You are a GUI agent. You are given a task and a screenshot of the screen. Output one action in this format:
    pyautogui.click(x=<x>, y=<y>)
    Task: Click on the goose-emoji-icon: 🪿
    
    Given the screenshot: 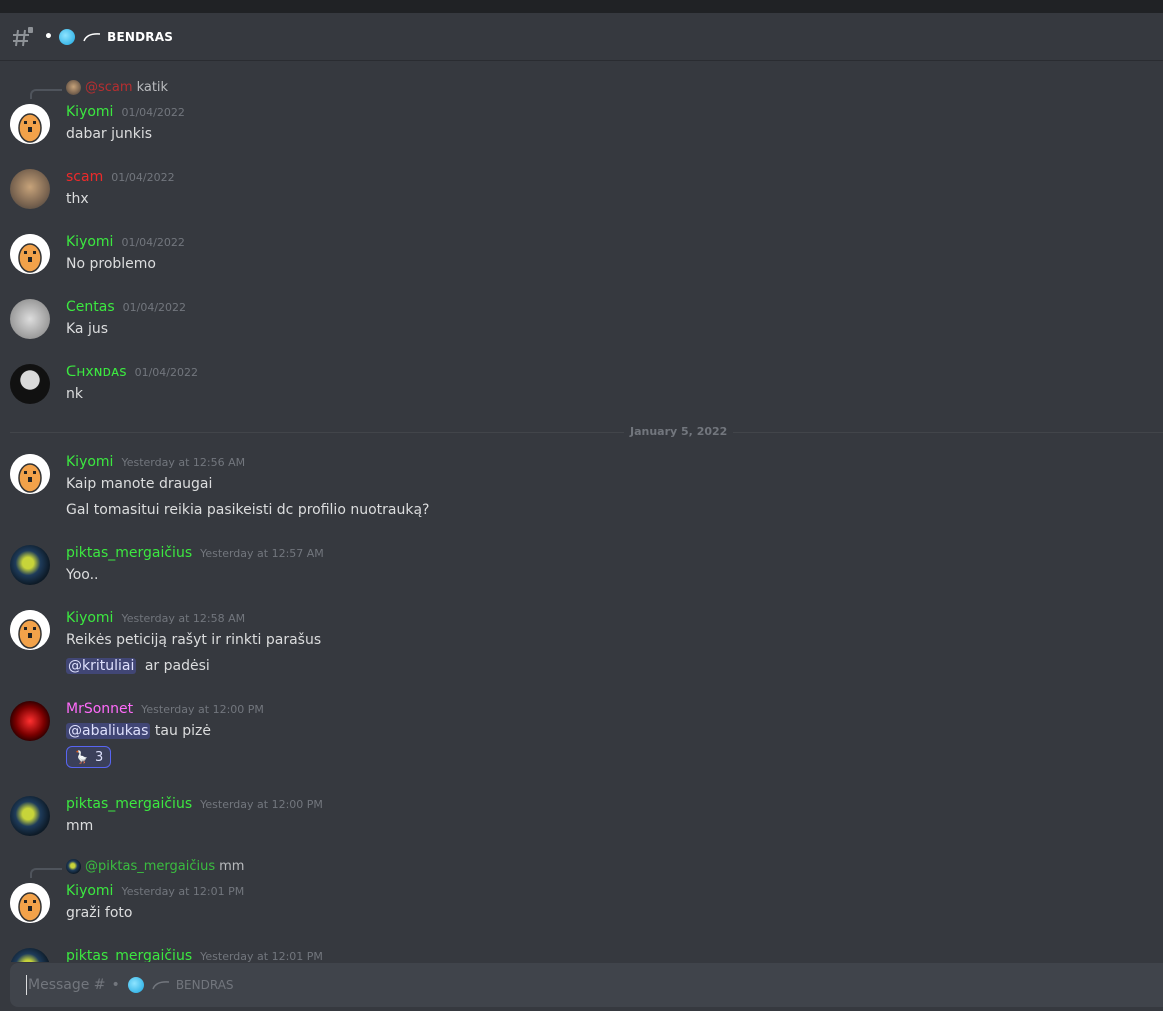 What is the action you would take?
    pyautogui.click(x=81, y=757)
    